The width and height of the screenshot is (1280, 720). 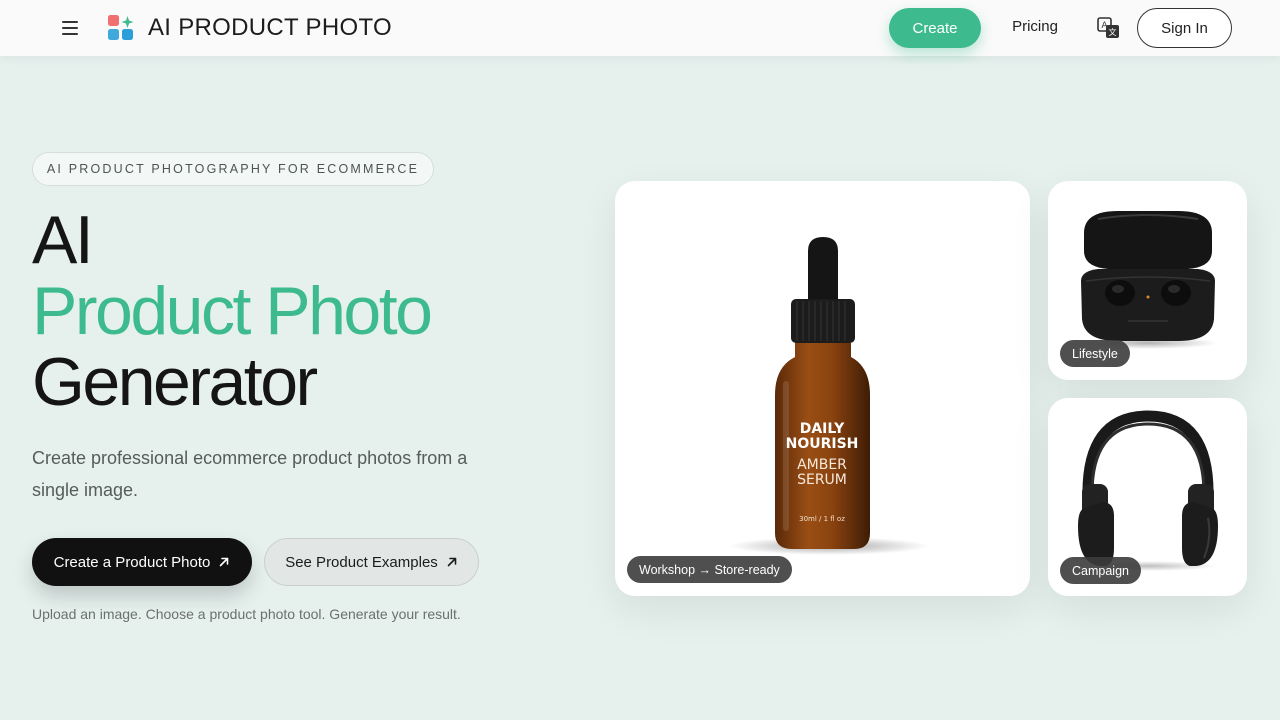 What do you see at coordinates (270, 28) in the screenshot?
I see `brand-name: AI PRODUCT PHOTO` at bounding box center [270, 28].